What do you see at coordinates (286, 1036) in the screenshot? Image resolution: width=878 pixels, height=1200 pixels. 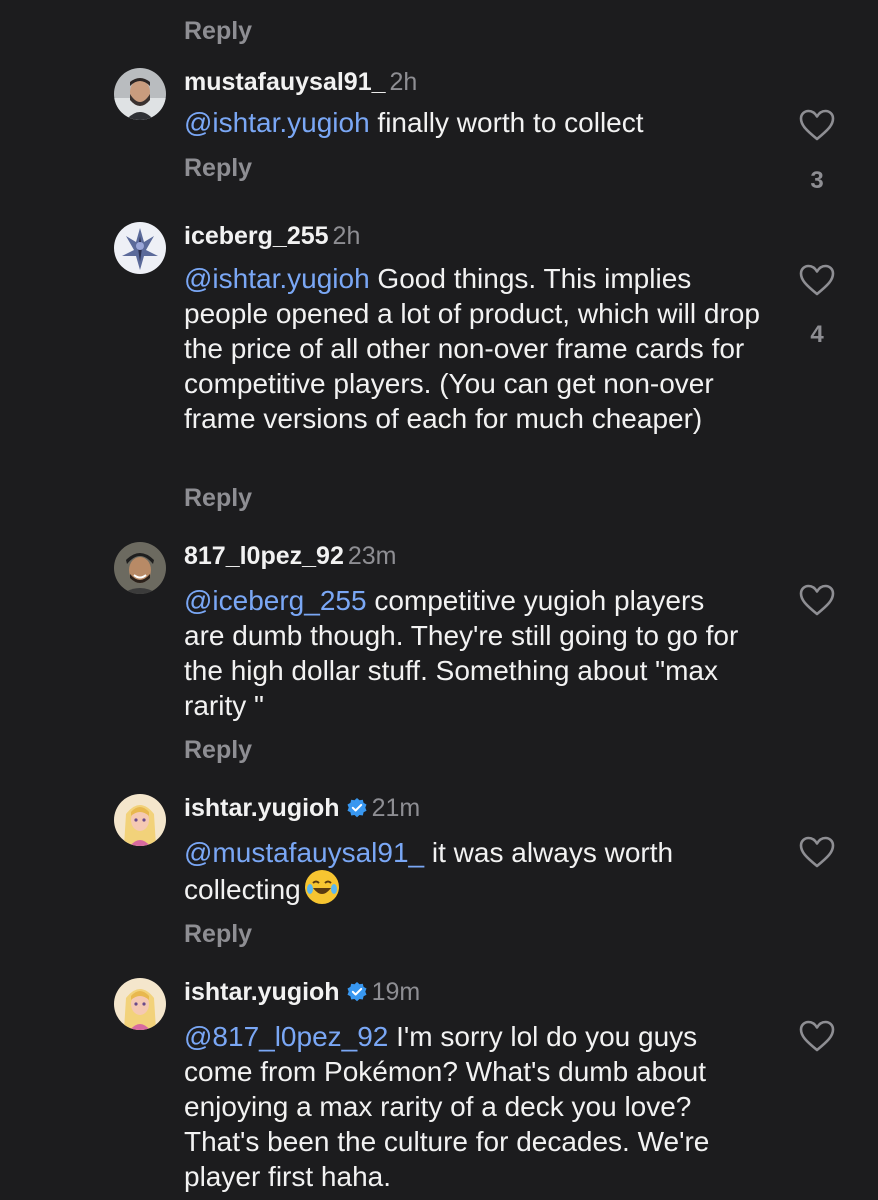 I see `mention-link: @817_l0pez_92` at bounding box center [286, 1036].